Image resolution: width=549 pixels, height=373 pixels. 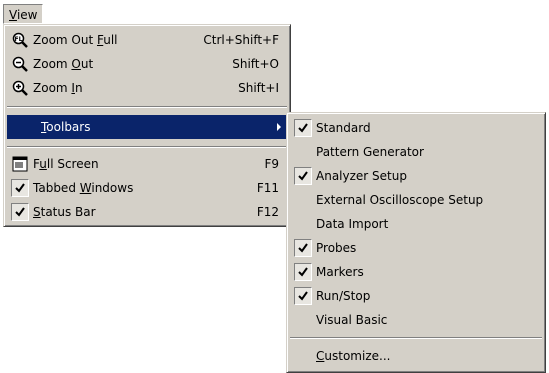 I want to click on menu-item-shortcut: Shift+O, so click(x=255, y=64).